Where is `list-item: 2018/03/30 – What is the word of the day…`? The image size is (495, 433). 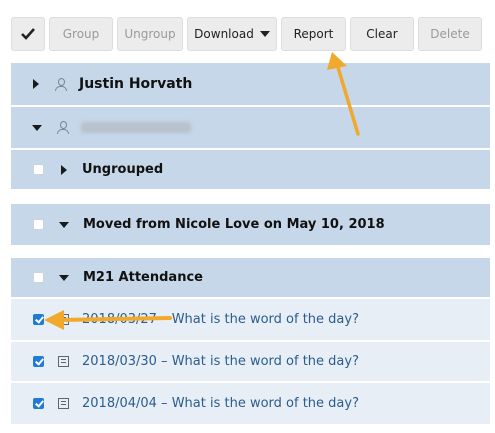 list-item: 2018/03/30 – What is the word of the day… is located at coordinates (250, 362).